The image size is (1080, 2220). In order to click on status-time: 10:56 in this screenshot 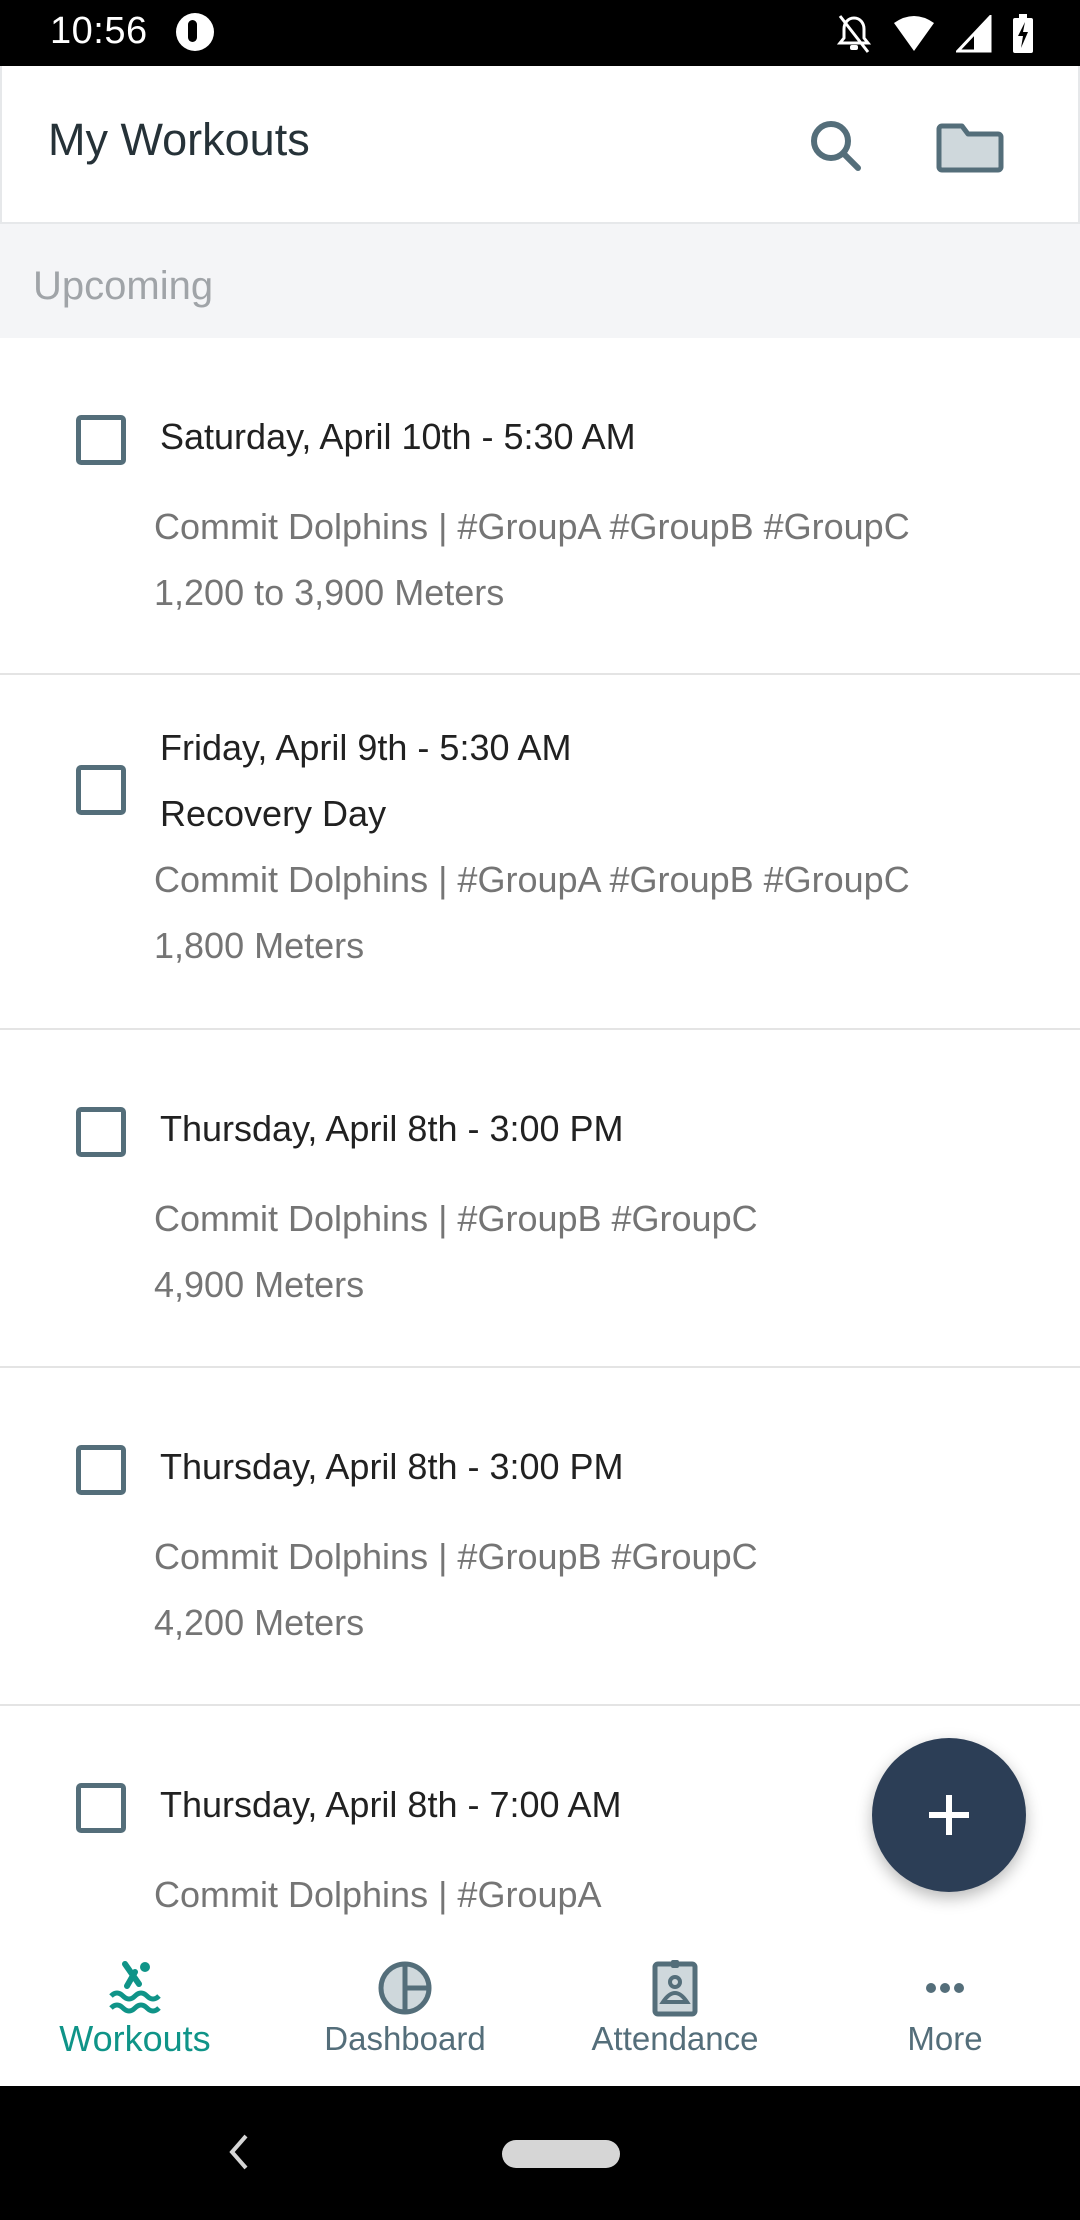, I will do `click(99, 31)`.